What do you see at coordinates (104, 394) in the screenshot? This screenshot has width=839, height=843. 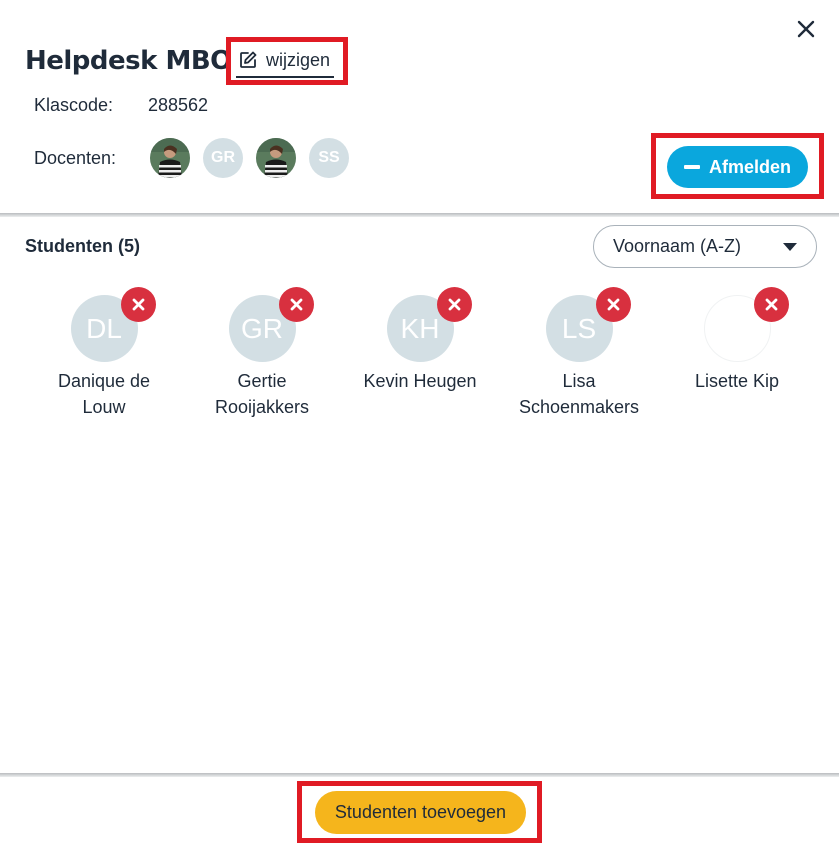 I see `student-name: Danique de Louw` at bounding box center [104, 394].